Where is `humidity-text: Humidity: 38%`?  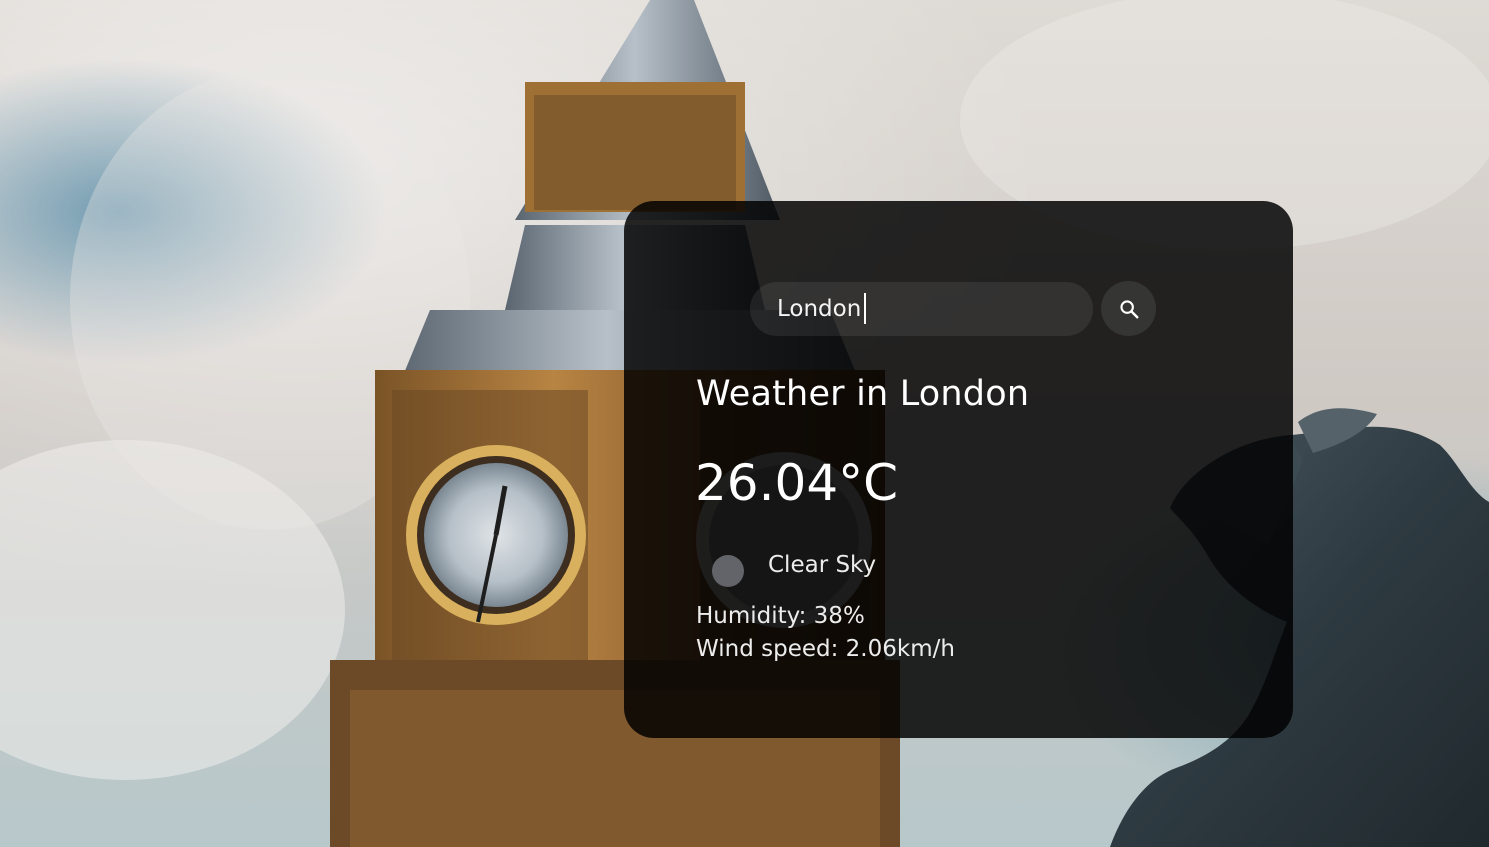 humidity-text: Humidity: 38% is located at coordinates (780, 616).